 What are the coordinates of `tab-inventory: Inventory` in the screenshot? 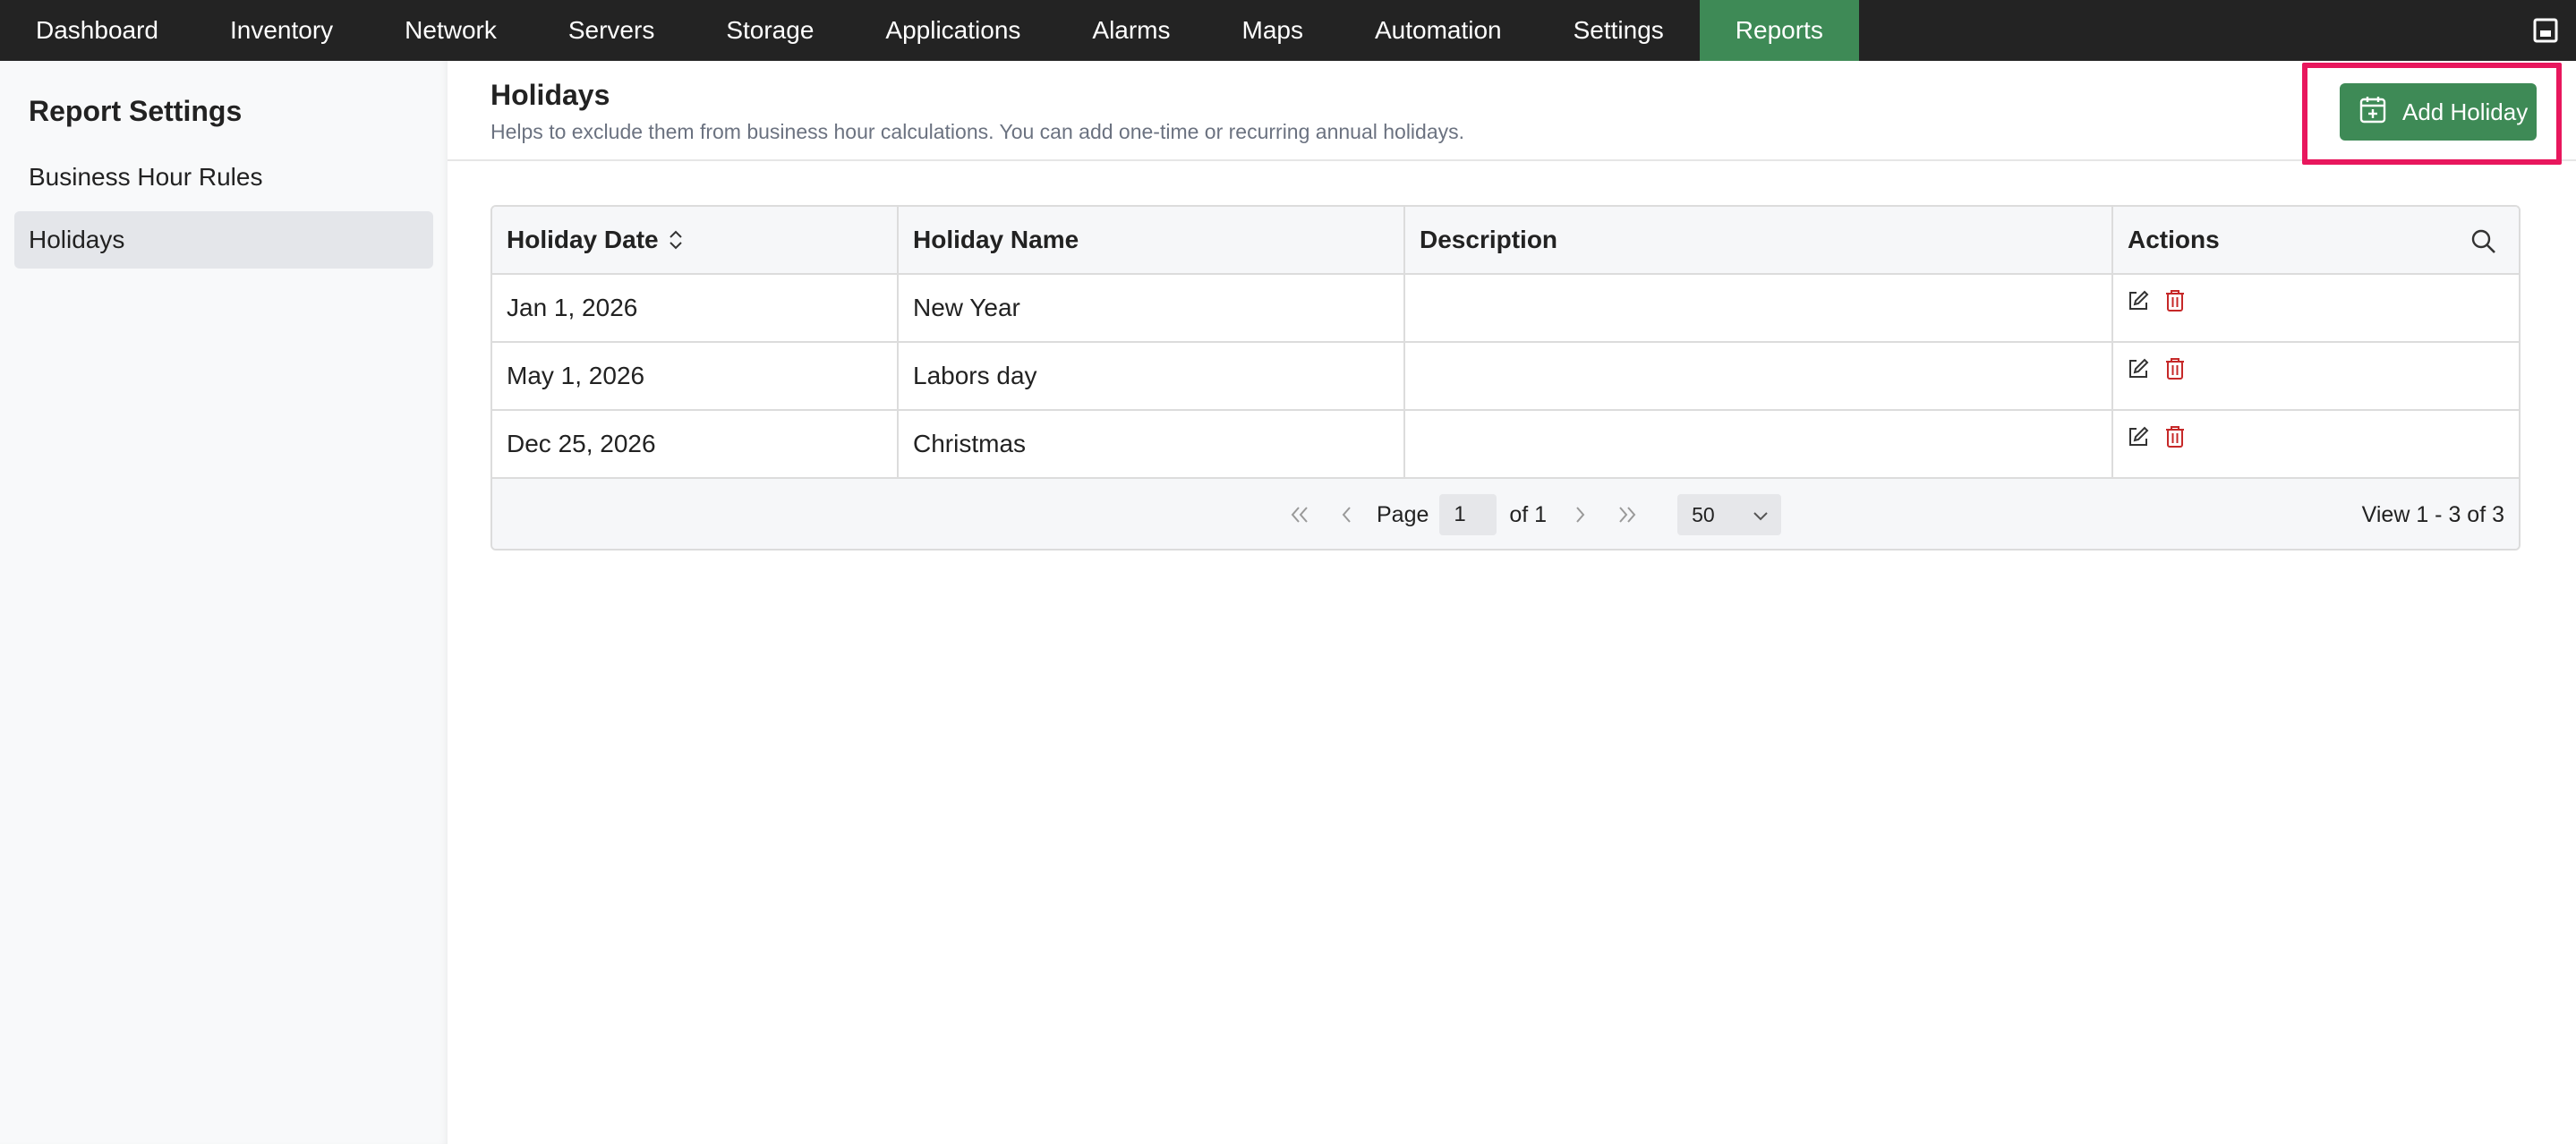 It's located at (281, 30).